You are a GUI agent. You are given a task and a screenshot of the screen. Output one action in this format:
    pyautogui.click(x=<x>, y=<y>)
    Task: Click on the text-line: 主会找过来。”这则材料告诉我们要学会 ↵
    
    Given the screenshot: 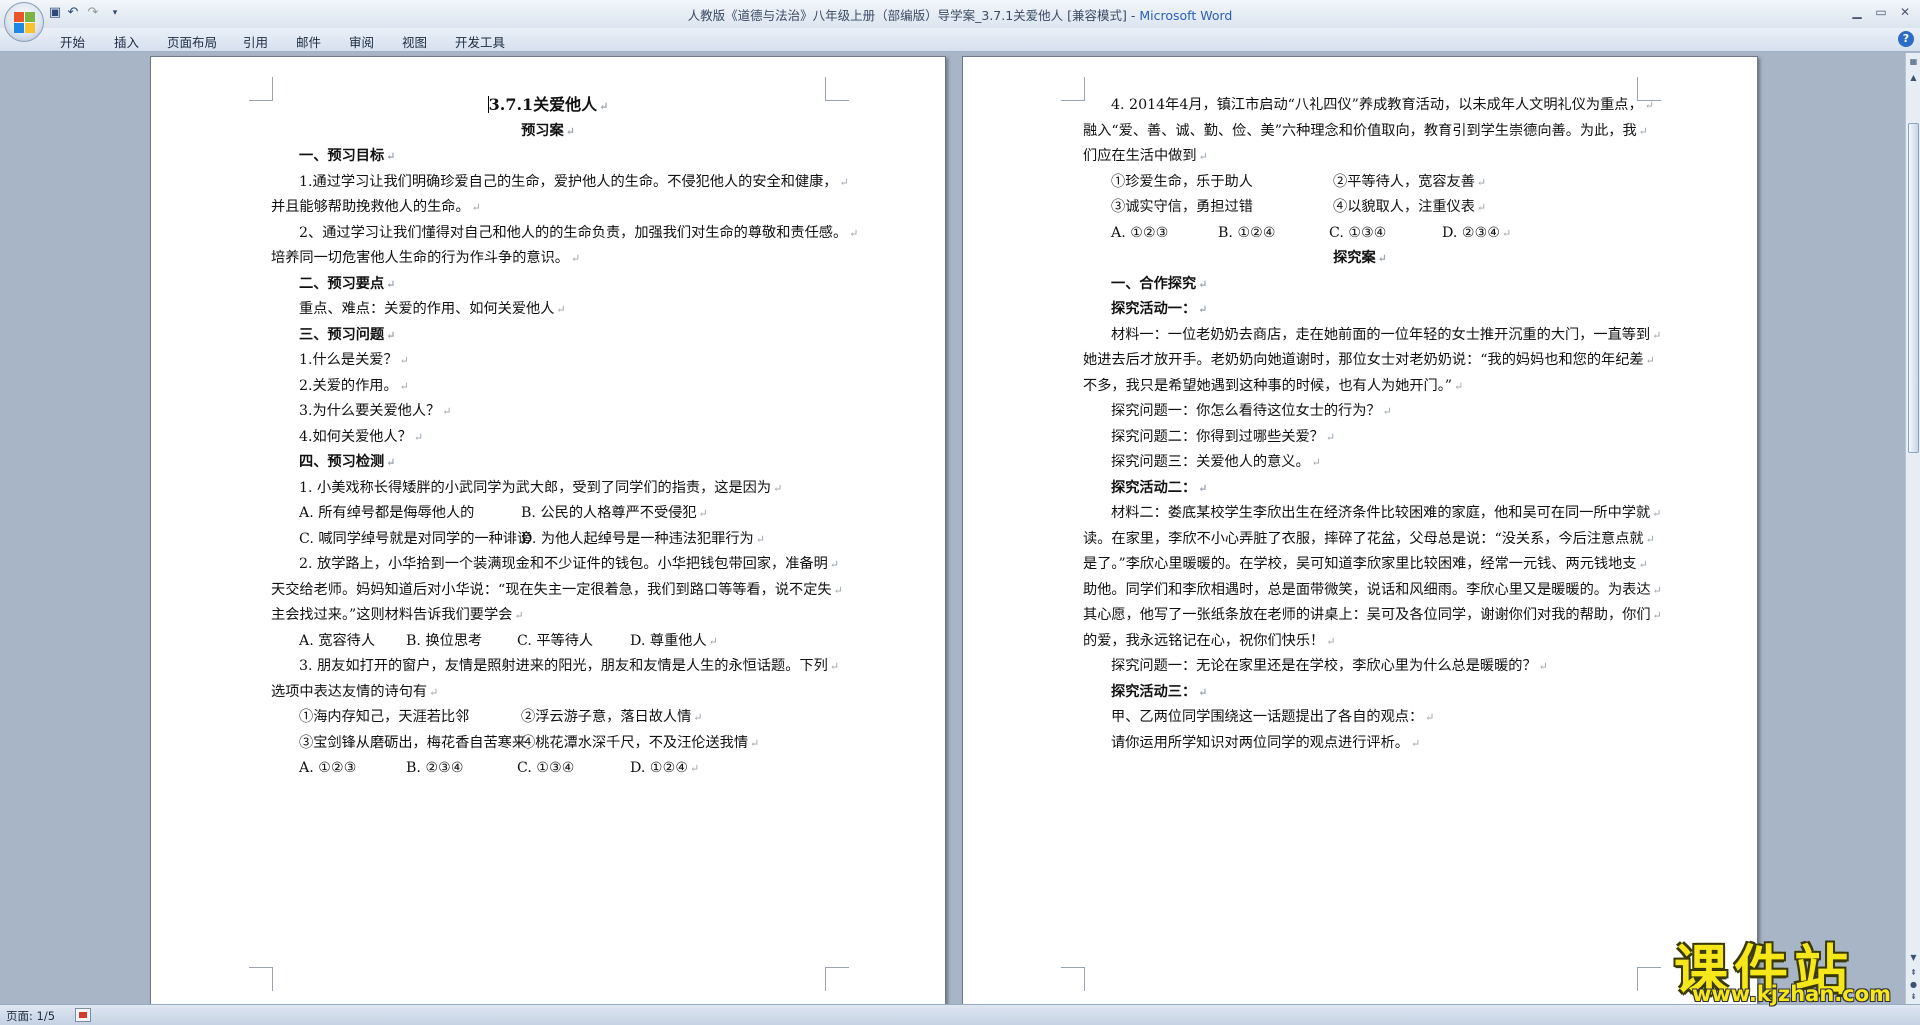 What is the action you would take?
    pyautogui.click(x=397, y=615)
    